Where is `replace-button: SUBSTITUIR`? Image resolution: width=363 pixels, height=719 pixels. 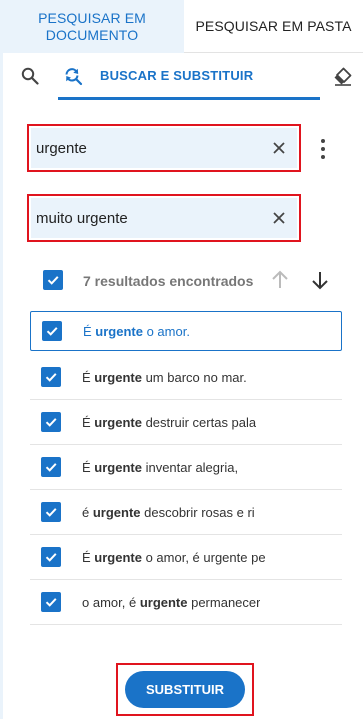 replace-button: SUBSTITUIR is located at coordinates (185, 689).